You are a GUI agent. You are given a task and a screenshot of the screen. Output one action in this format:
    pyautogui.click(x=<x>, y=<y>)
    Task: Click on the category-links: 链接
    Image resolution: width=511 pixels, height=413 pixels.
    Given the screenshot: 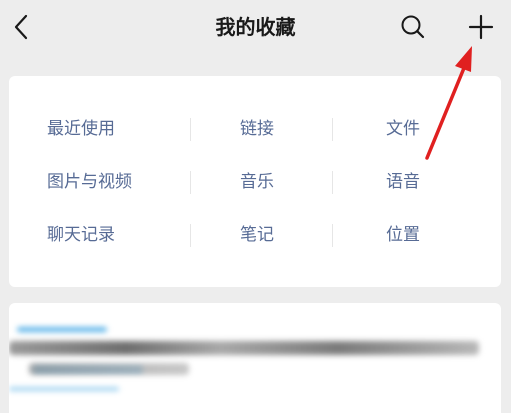 What is the action you would take?
    pyautogui.click(x=257, y=129)
    